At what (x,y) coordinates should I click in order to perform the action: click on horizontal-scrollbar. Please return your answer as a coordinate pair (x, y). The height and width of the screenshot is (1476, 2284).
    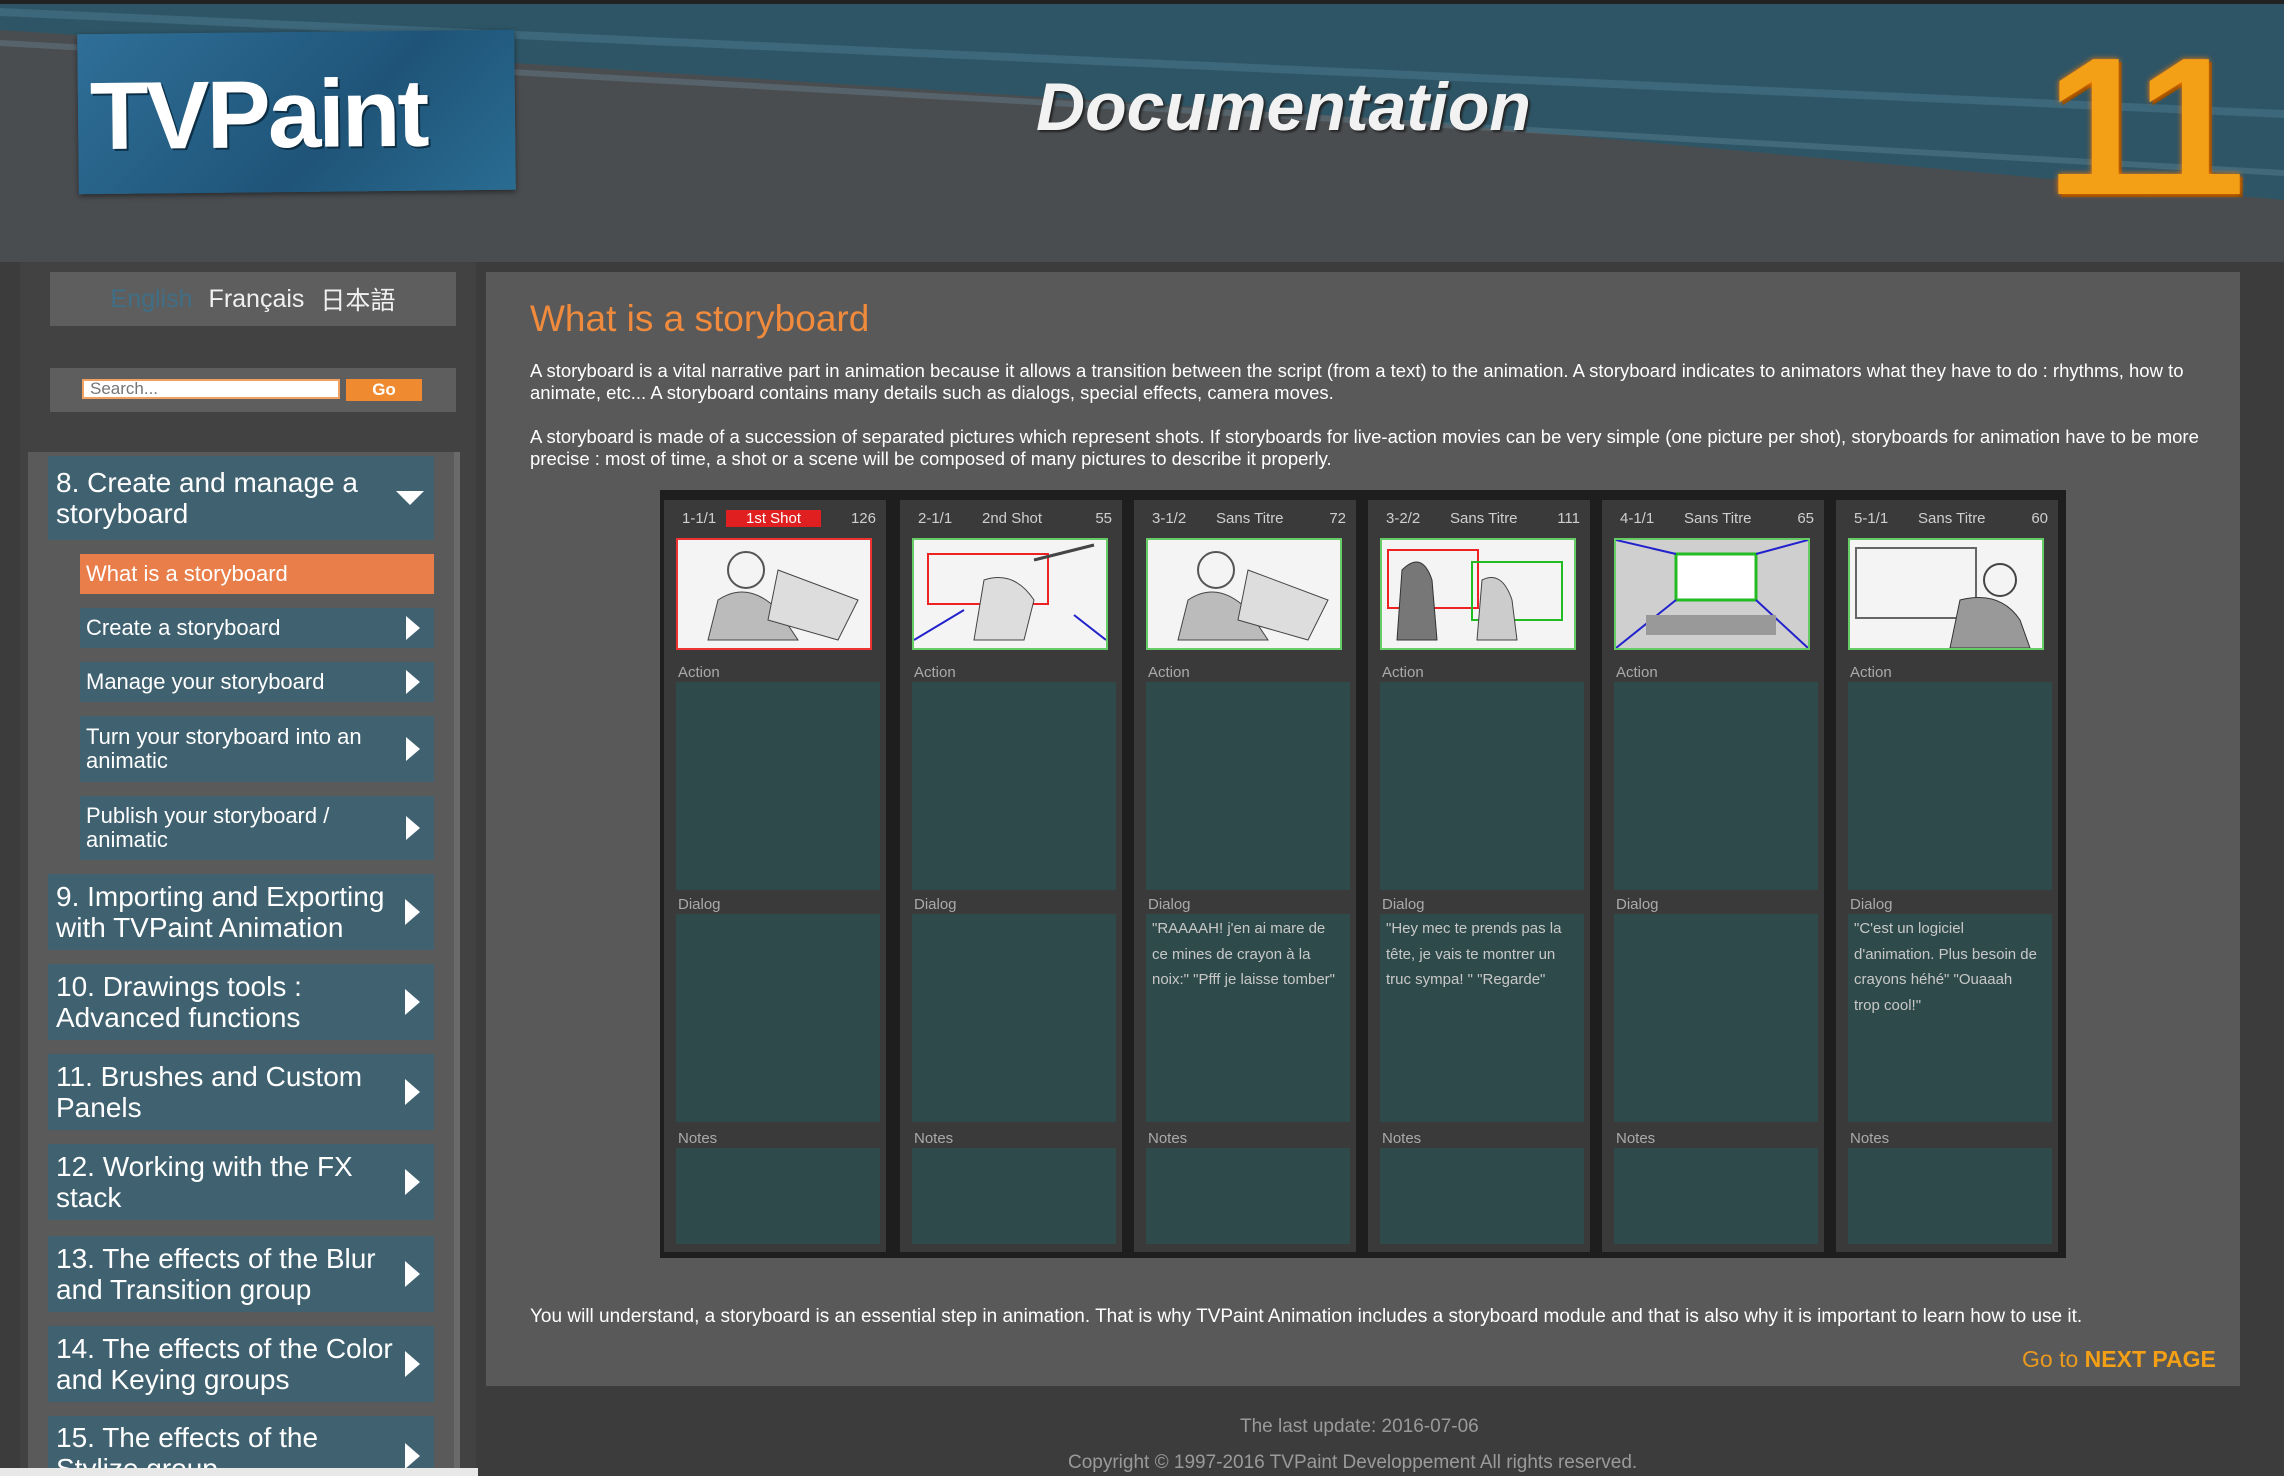
    Looking at the image, I should click on (239, 1472).